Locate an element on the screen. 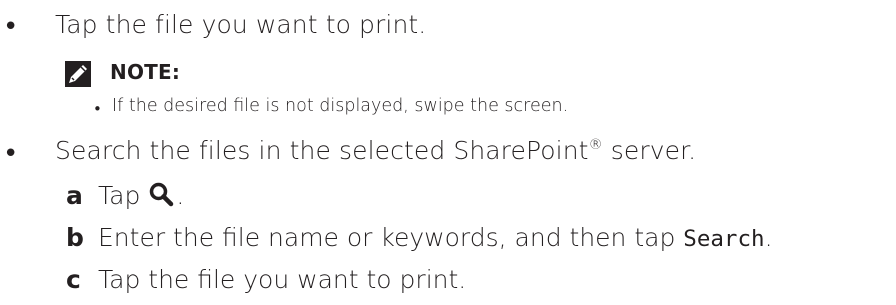 This screenshot has width=896, height=305. step-b-period: . is located at coordinates (768, 237).